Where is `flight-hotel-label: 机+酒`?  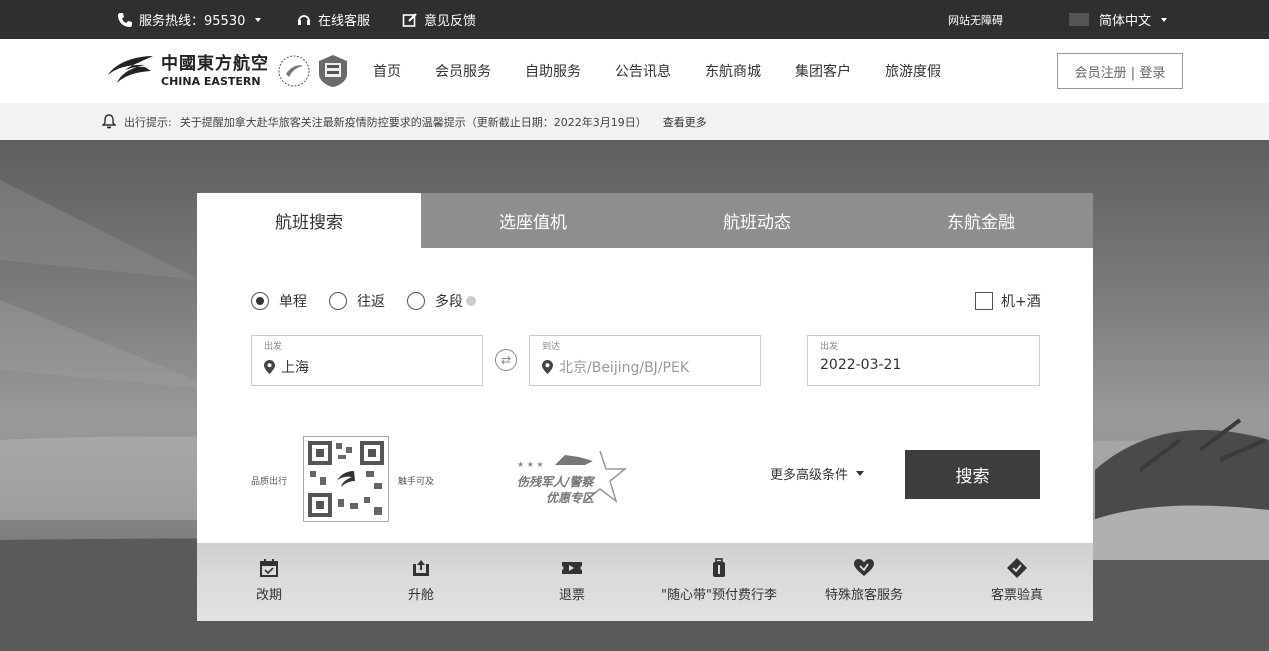
flight-hotel-label: 机+酒 is located at coordinates (1021, 302).